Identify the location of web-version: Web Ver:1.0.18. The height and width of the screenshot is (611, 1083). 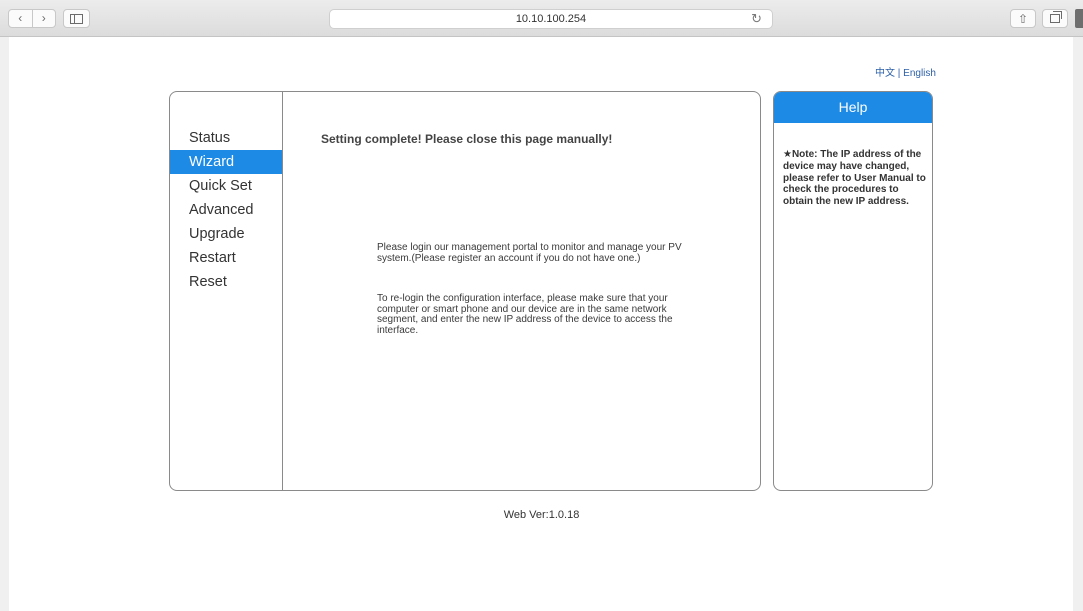
(541, 515).